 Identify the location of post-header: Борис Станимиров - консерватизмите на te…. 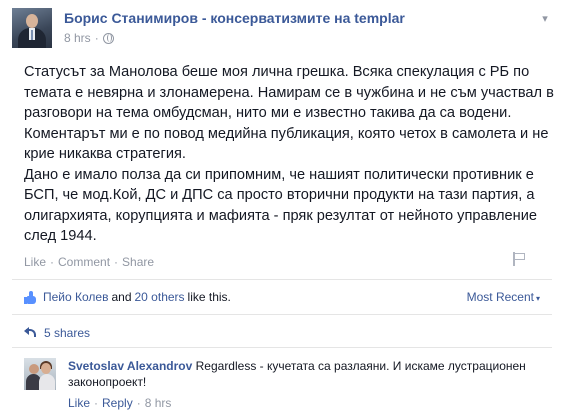
(282, 30).